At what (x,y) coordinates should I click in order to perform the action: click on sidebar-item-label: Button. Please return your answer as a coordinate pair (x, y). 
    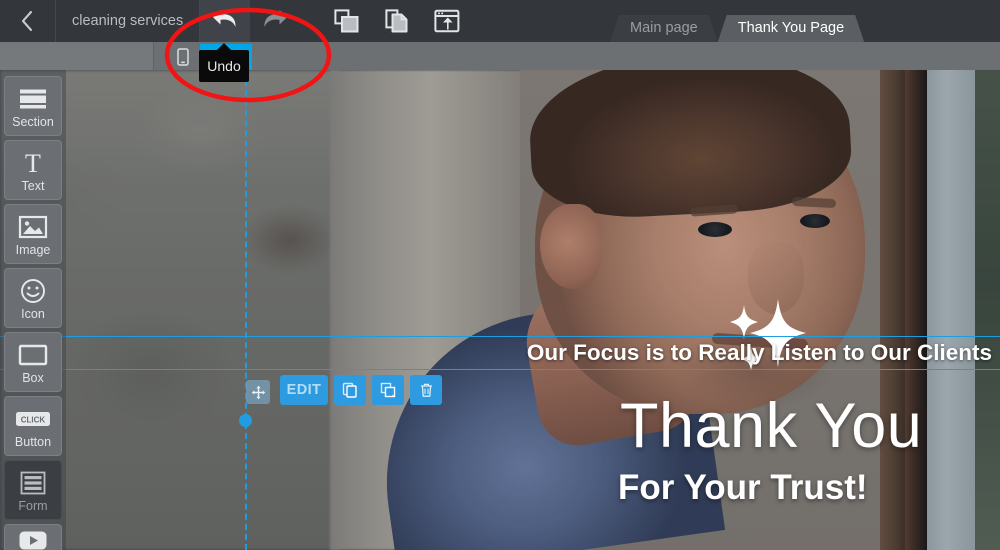
    Looking at the image, I should click on (33, 441).